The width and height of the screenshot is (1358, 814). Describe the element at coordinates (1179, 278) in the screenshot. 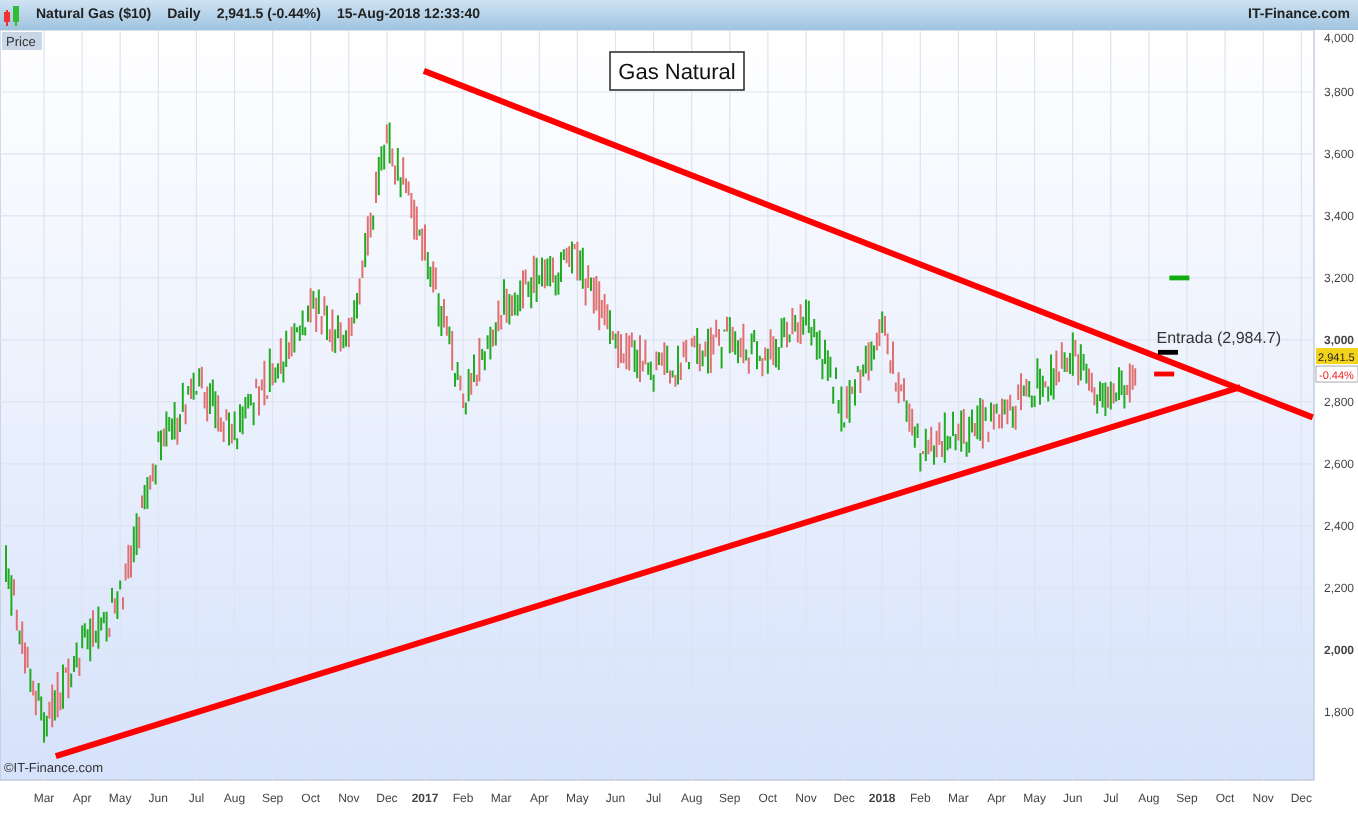

I see `target-marker` at that location.